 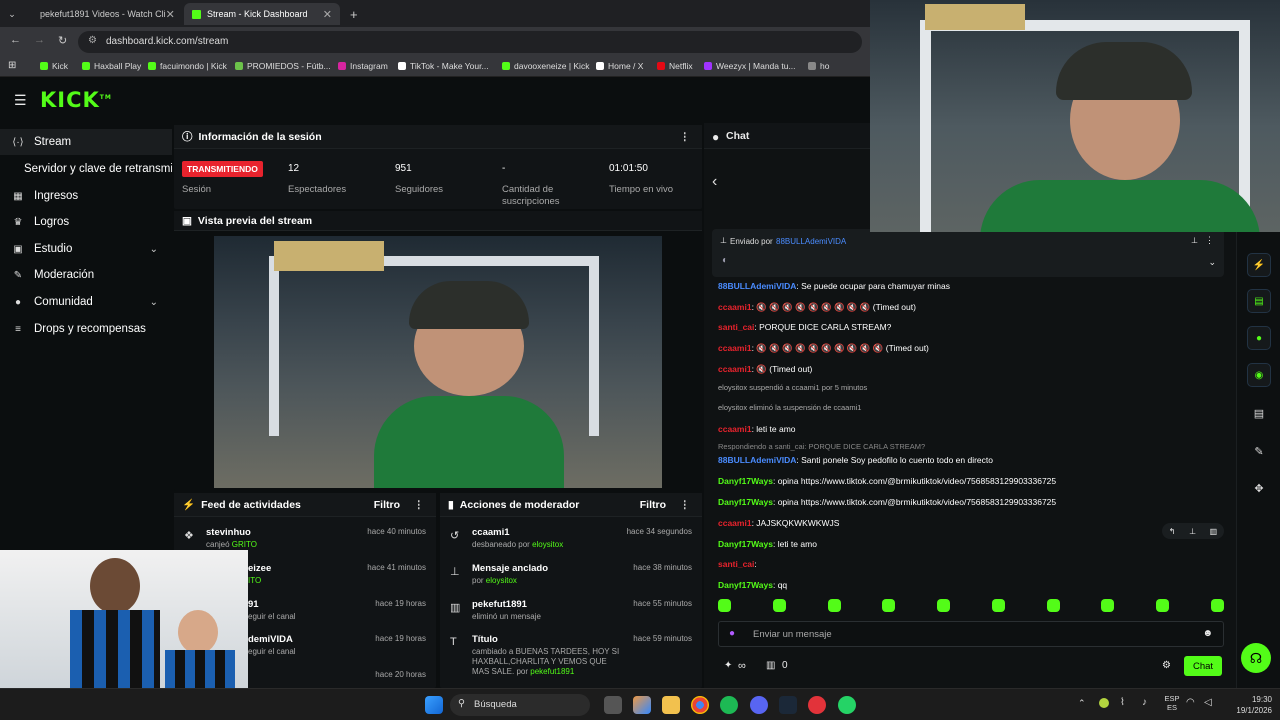 I want to click on file-explorer-icon, so click(x=671, y=705).